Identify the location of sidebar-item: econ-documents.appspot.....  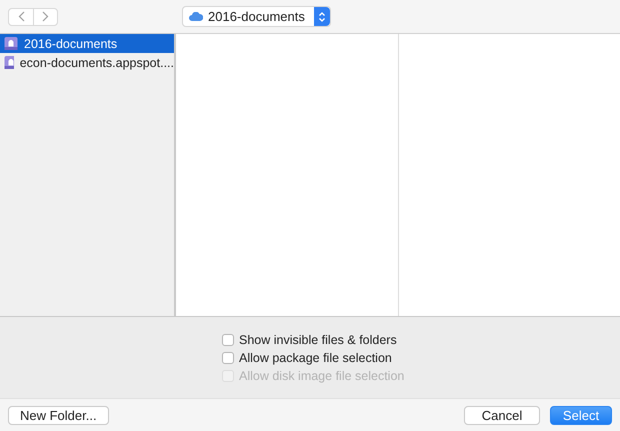
(87, 62).